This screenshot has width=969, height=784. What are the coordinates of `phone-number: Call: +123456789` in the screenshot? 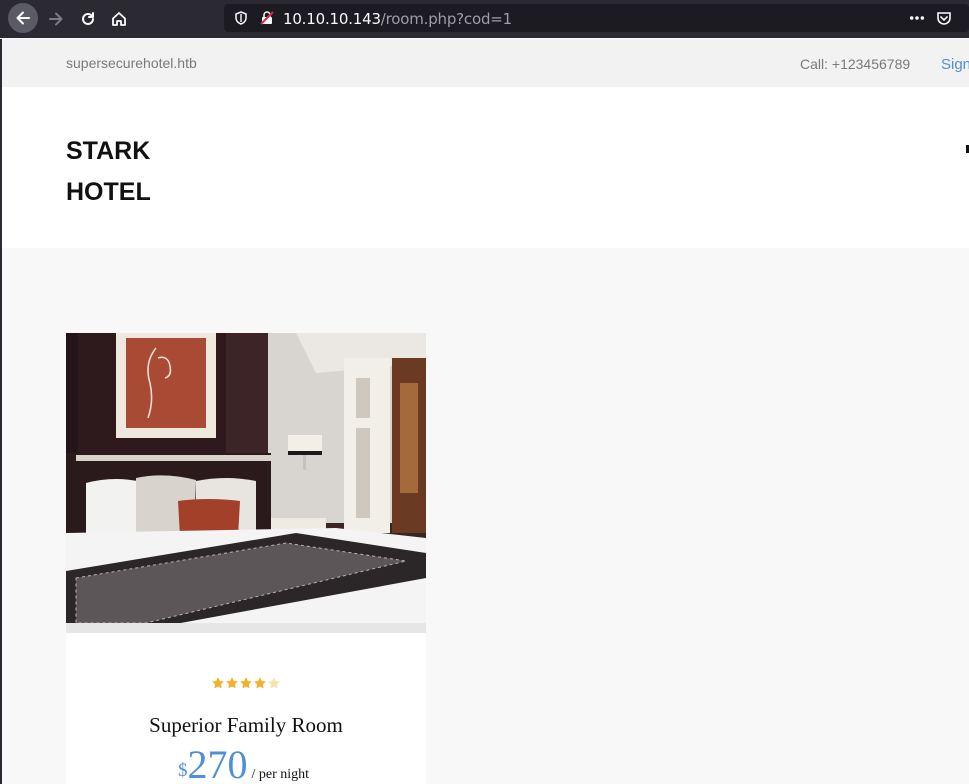 It's located at (855, 64).